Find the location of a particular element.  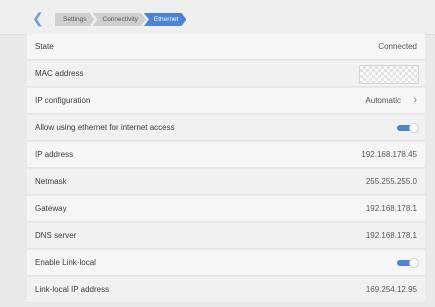

state-value: Connected is located at coordinates (397, 46).